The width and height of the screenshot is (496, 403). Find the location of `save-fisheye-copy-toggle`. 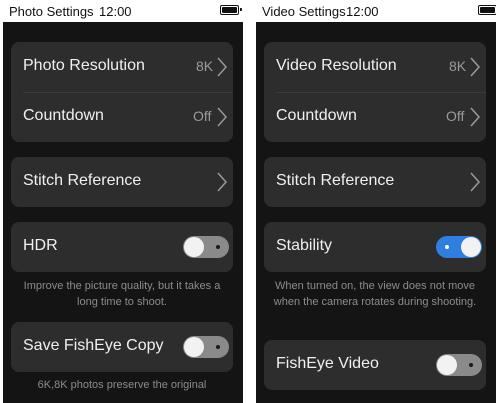

save-fisheye-copy-toggle is located at coordinates (206, 347).